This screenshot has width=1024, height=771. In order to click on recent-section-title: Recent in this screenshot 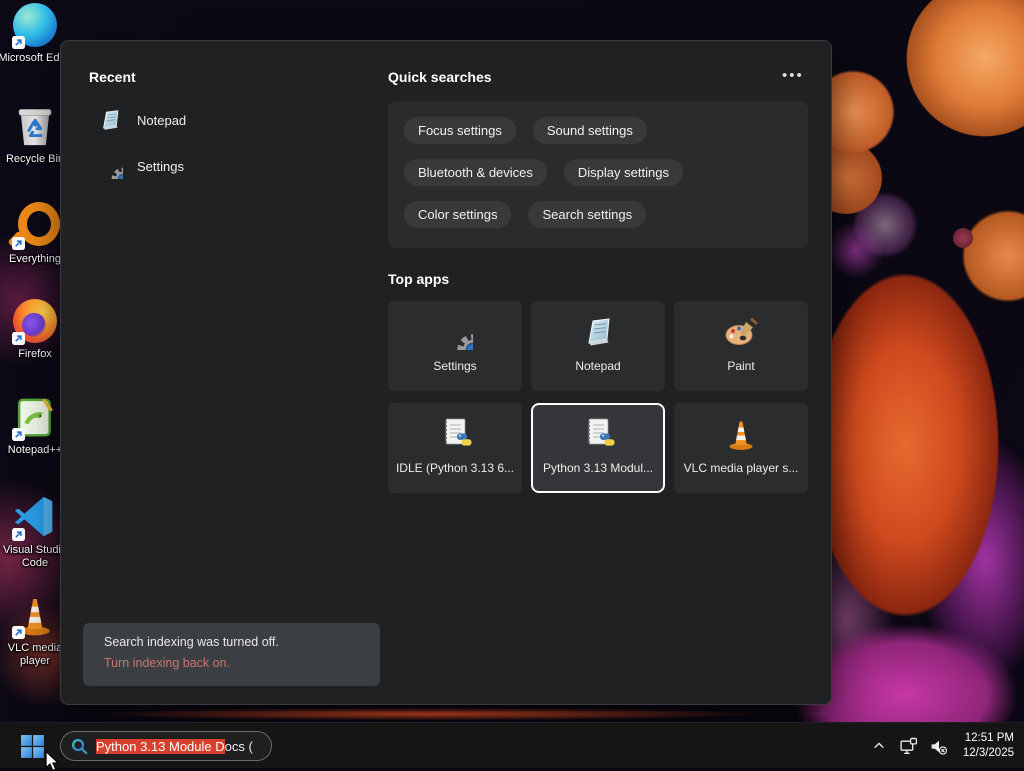, I will do `click(112, 77)`.